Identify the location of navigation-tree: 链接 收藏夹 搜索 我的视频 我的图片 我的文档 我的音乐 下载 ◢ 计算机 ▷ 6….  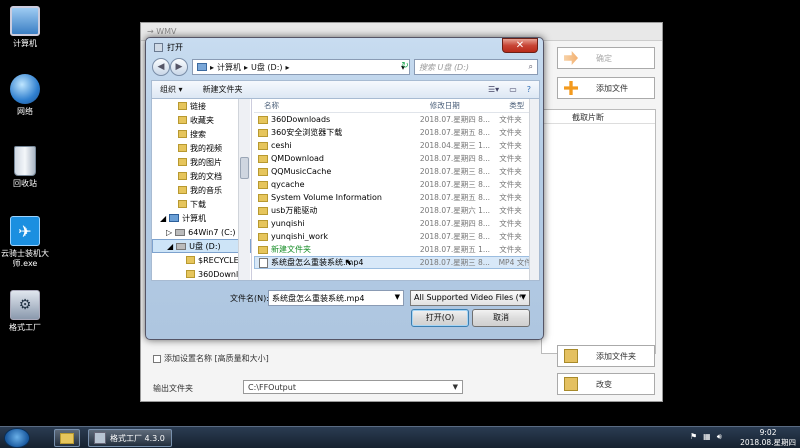
(202, 189).